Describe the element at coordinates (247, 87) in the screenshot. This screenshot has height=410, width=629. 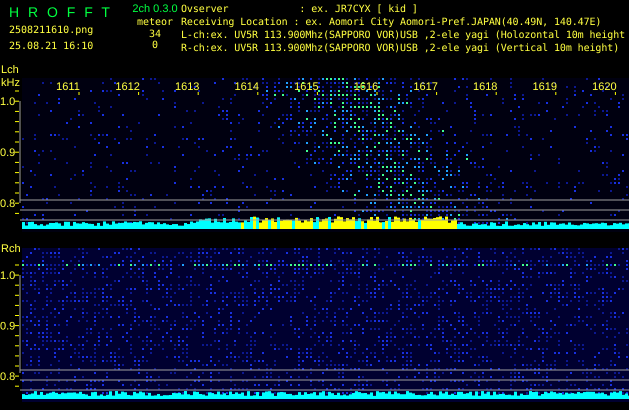
I see `frequency-label: 1614` at that location.